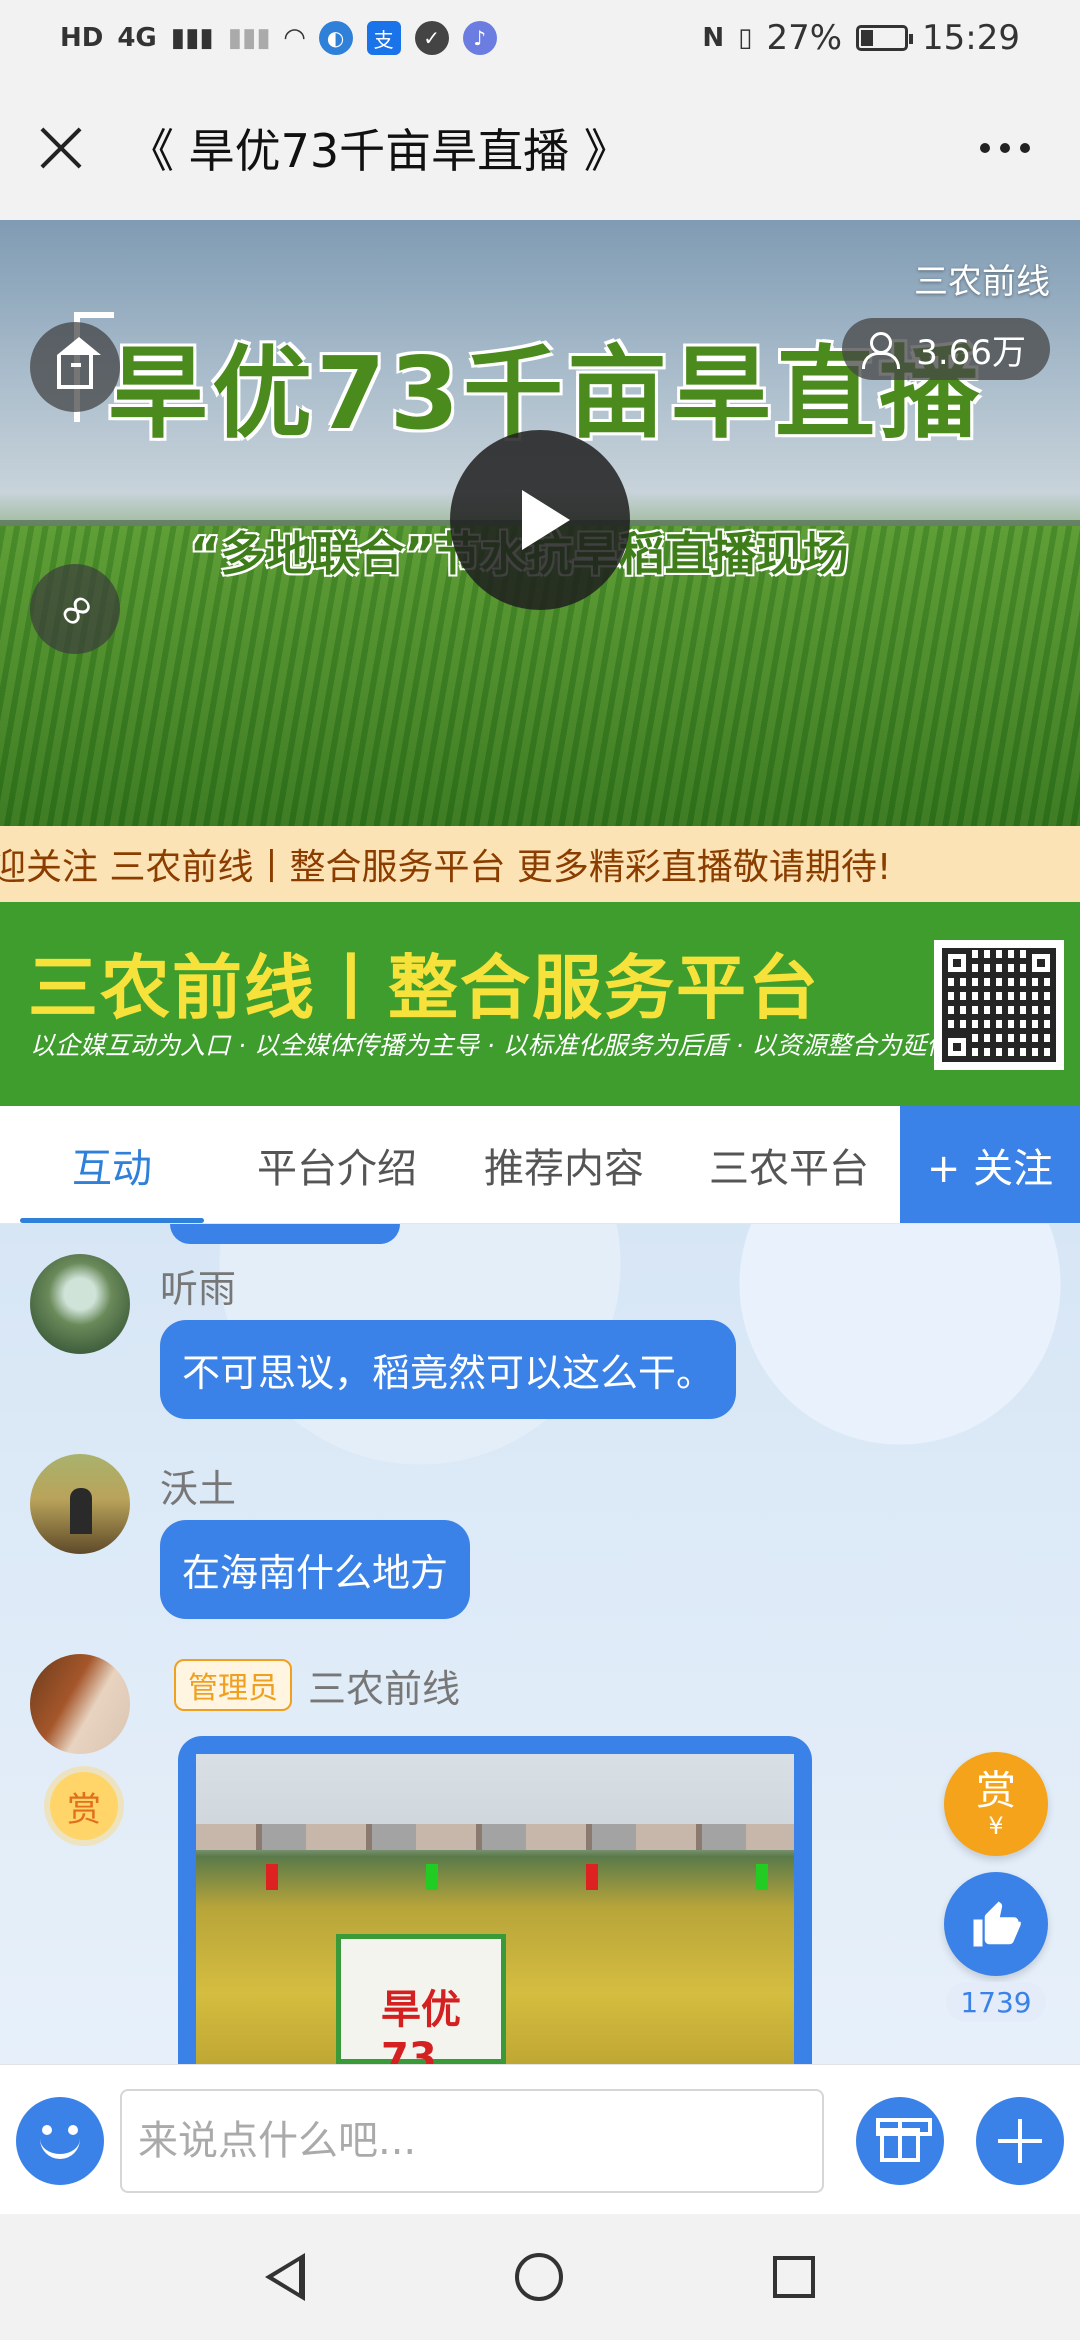  Describe the element at coordinates (996, 1825) in the screenshot. I see `yen-icon: ¥` at that location.